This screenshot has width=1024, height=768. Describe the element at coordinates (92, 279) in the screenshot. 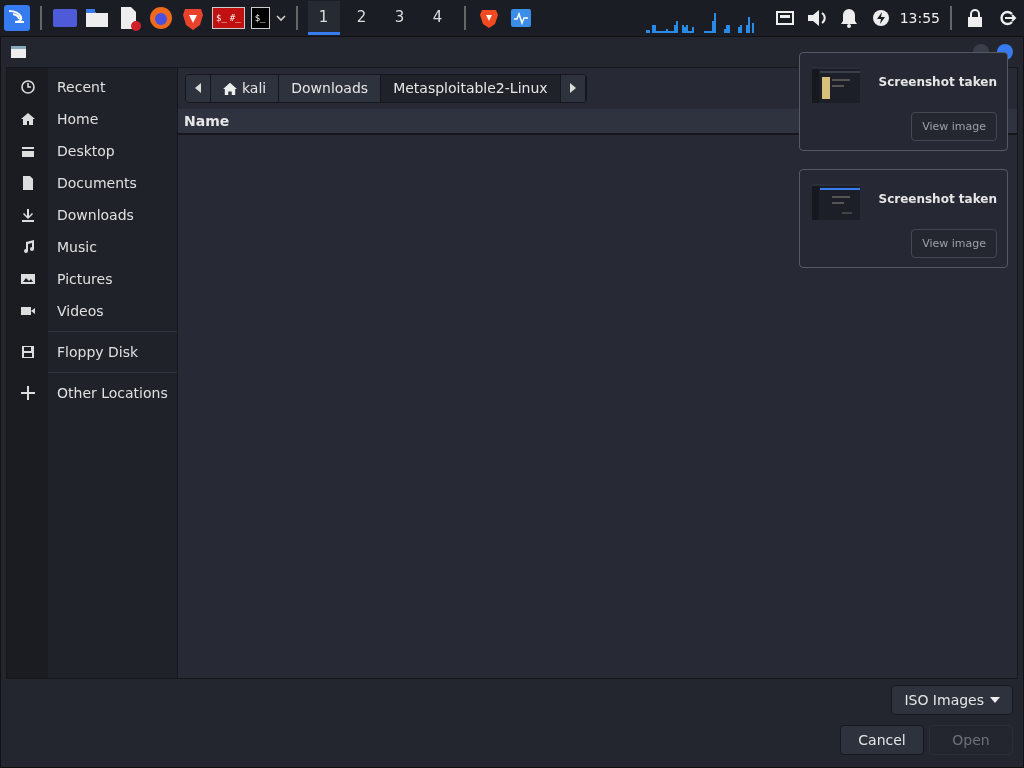

I see `sidebar-item: Pictures` at that location.